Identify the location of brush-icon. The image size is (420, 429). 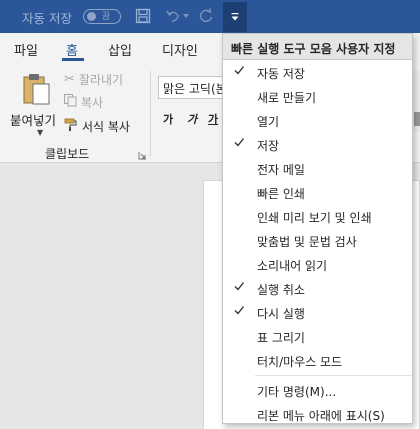
(71, 126).